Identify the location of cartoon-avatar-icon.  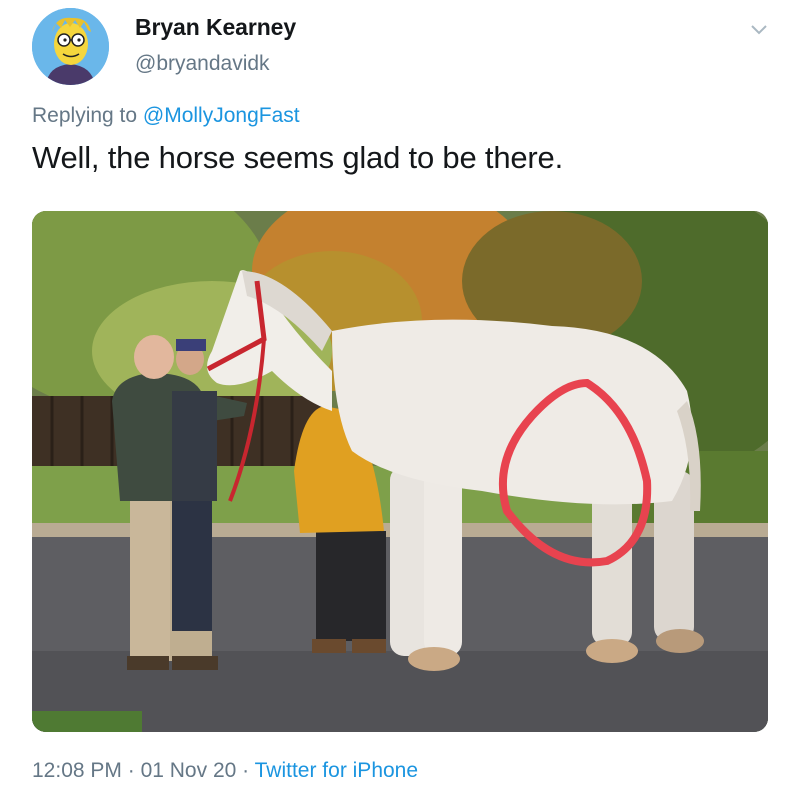
(70, 46).